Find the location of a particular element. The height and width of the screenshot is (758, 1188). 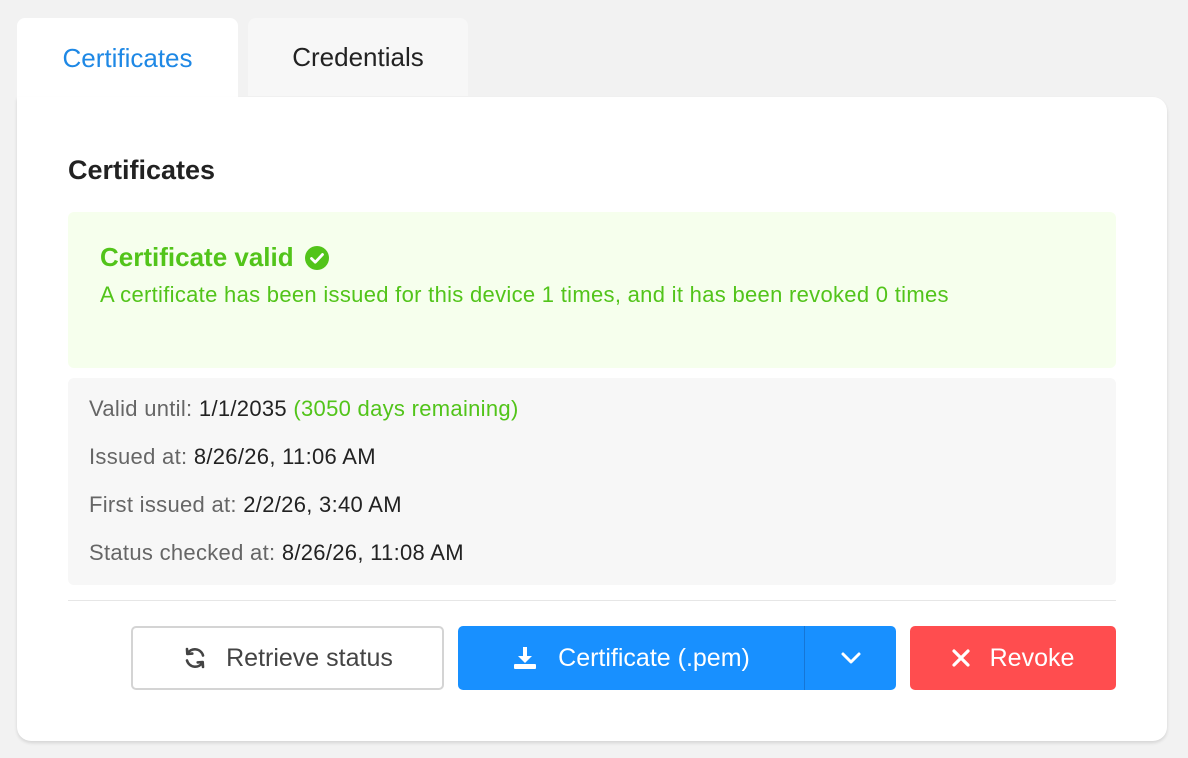

certificate-download-split-button: Certificate (.pem) is located at coordinates (677, 658).